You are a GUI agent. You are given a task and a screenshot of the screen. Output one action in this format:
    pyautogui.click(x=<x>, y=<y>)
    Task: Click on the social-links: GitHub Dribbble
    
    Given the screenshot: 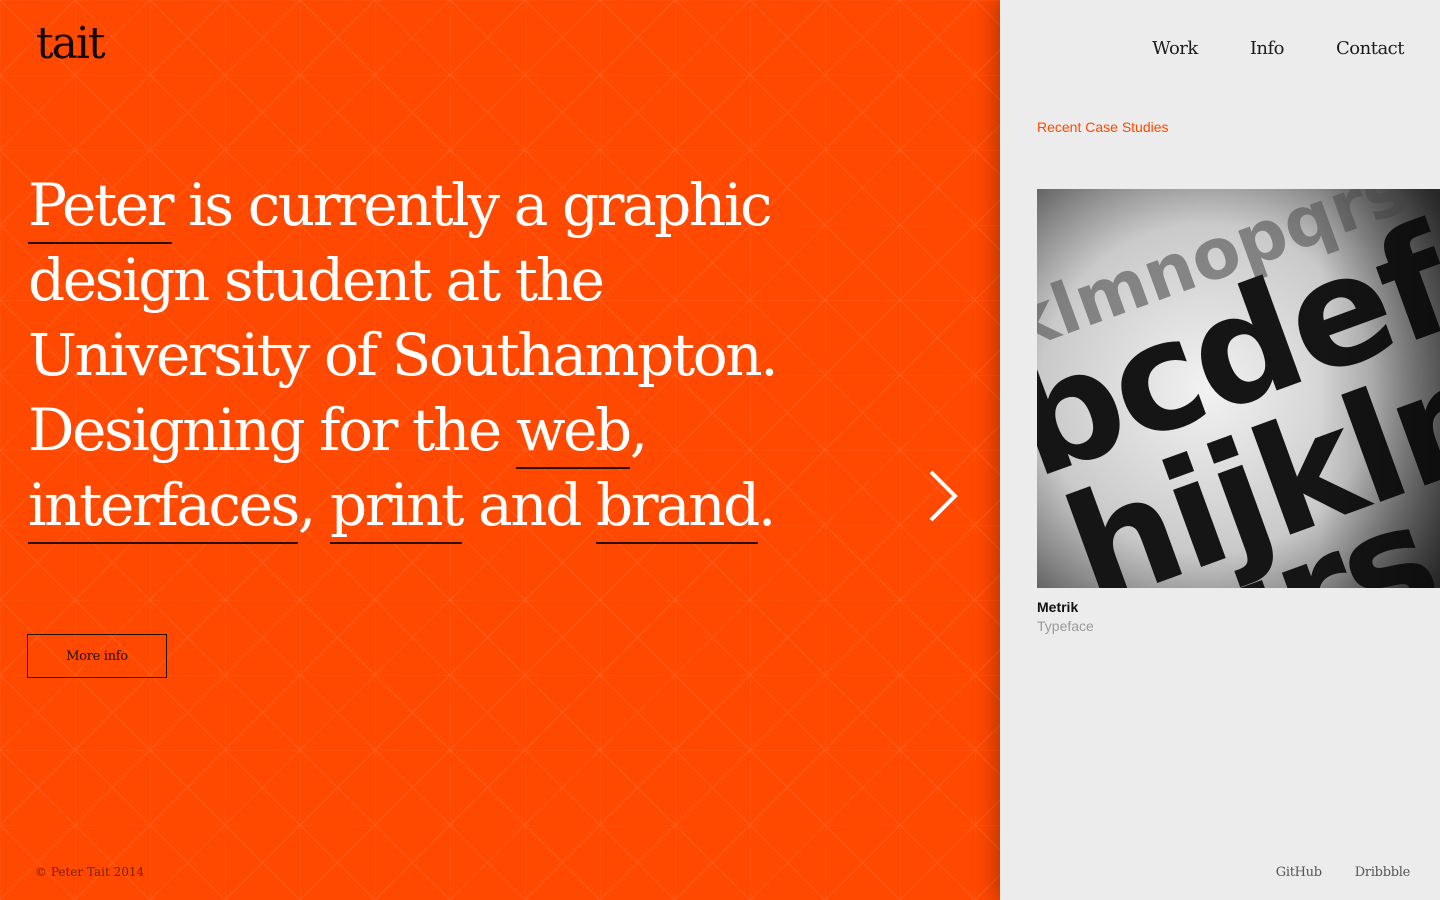 What is the action you would take?
    pyautogui.click(x=1343, y=872)
    